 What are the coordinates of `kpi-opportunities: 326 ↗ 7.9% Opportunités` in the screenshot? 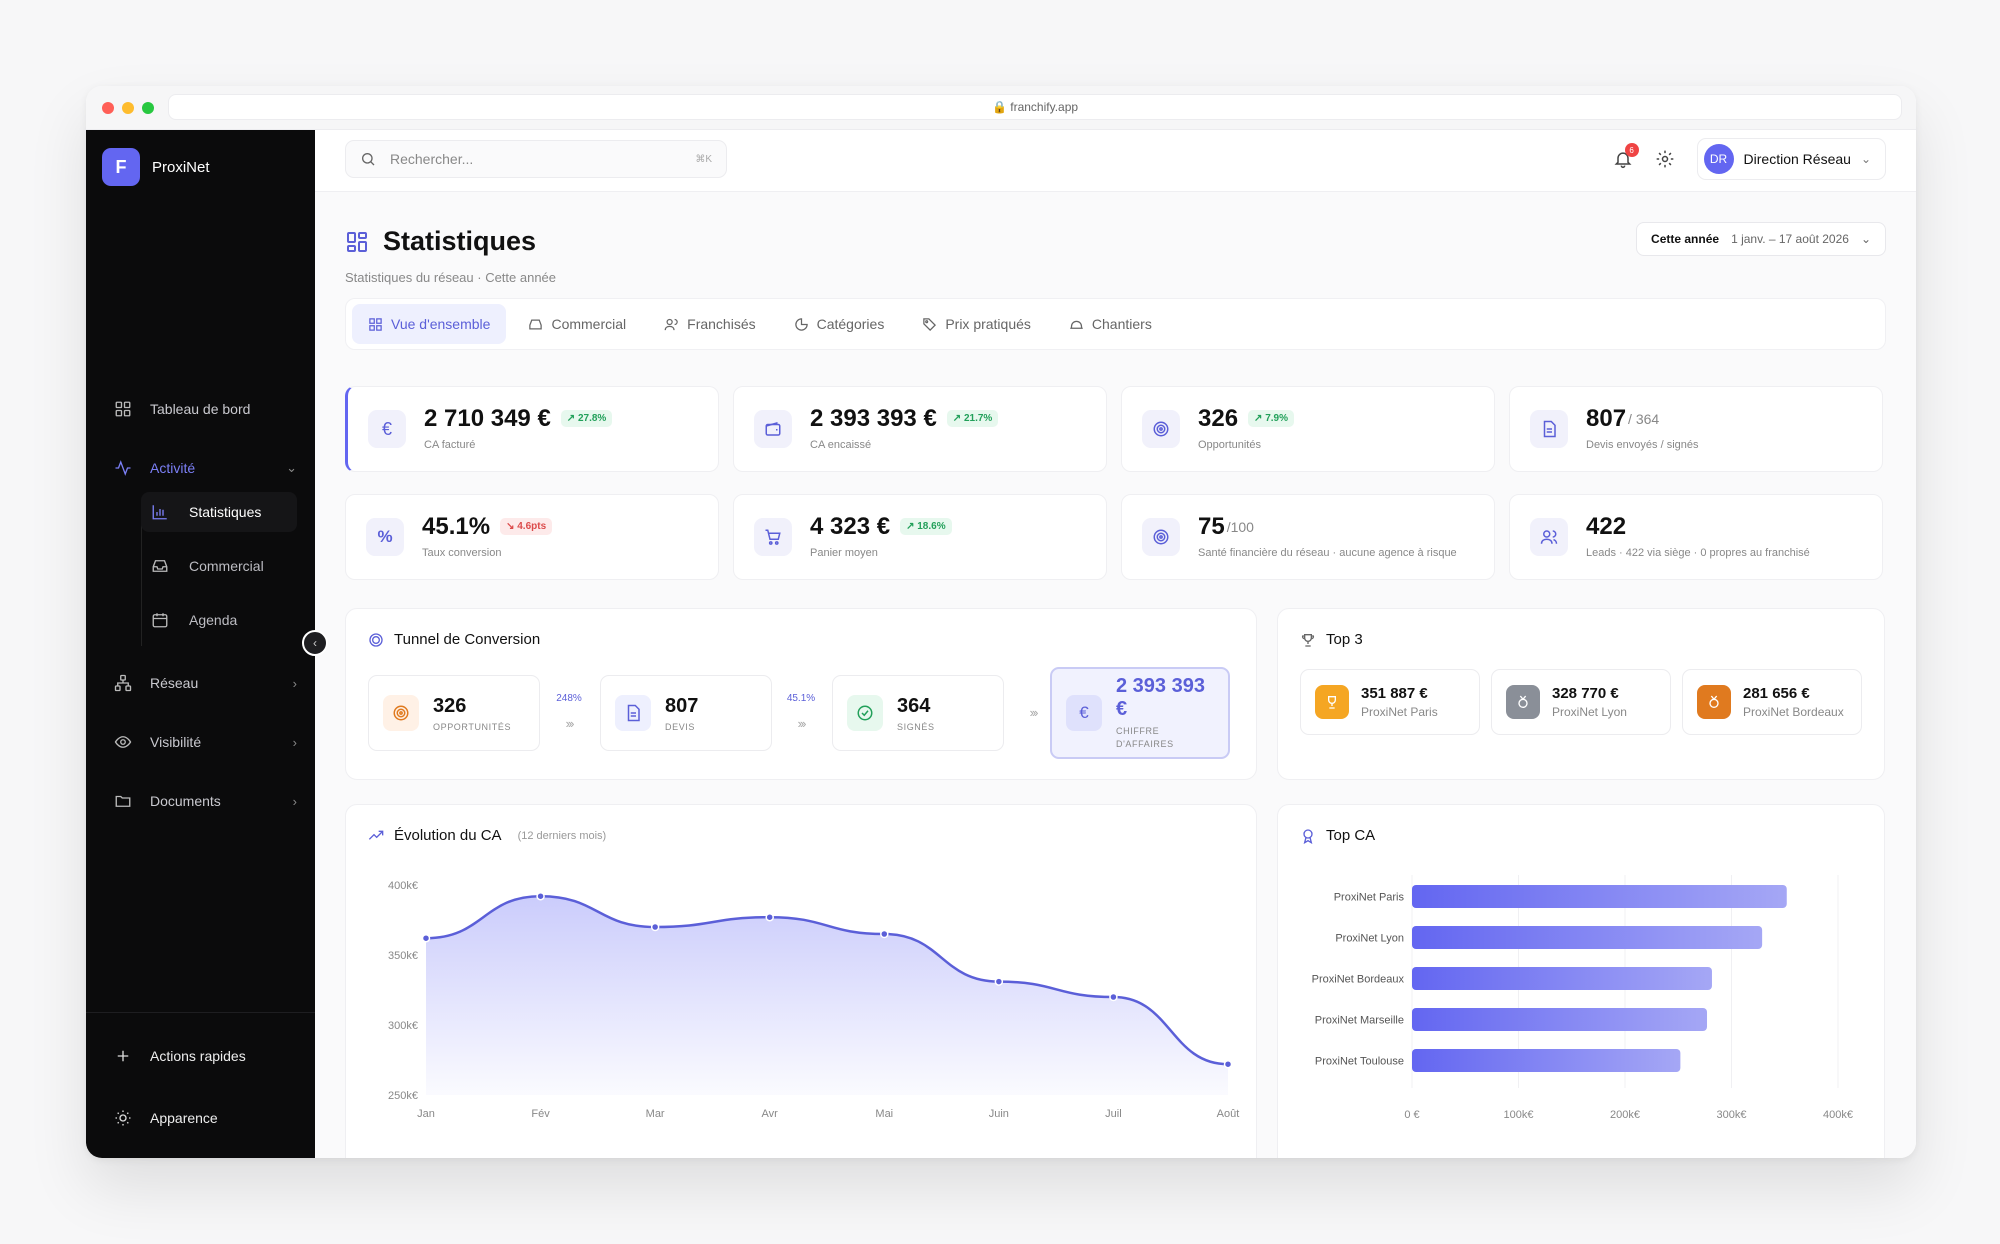 It's located at (1308, 429).